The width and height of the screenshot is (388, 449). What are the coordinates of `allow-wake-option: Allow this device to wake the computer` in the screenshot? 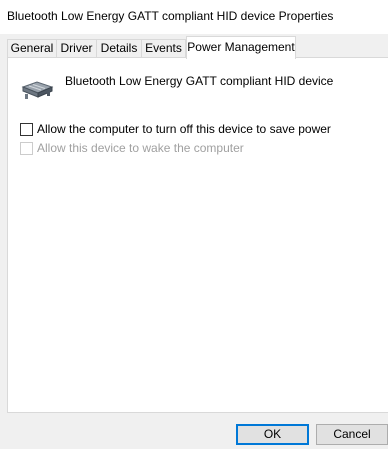 It's located at (132, 148).